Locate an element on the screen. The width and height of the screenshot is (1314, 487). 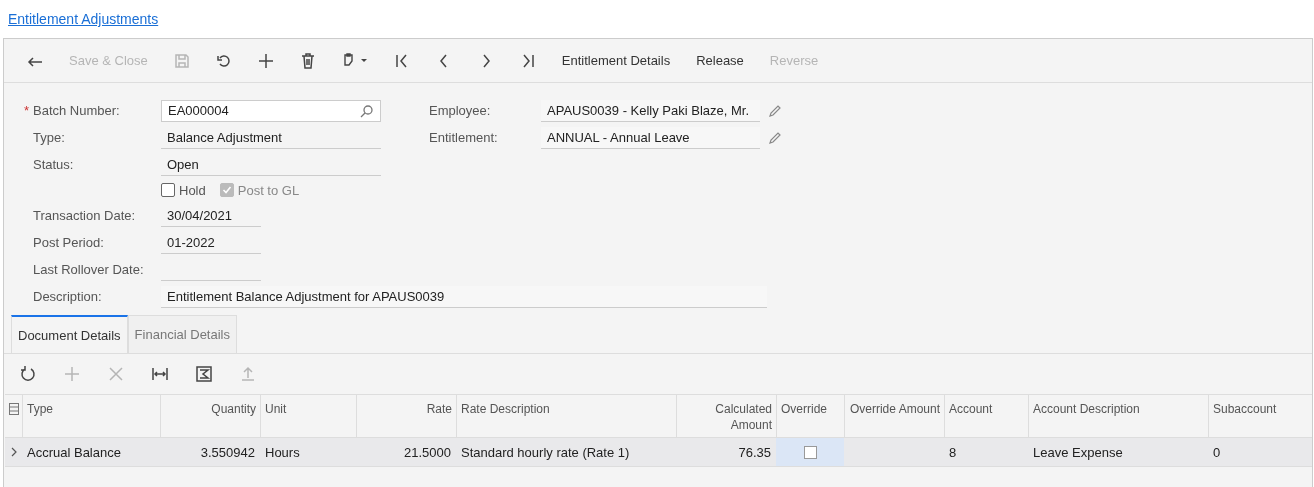
column-header: Override is located at coordinates (810, 416).